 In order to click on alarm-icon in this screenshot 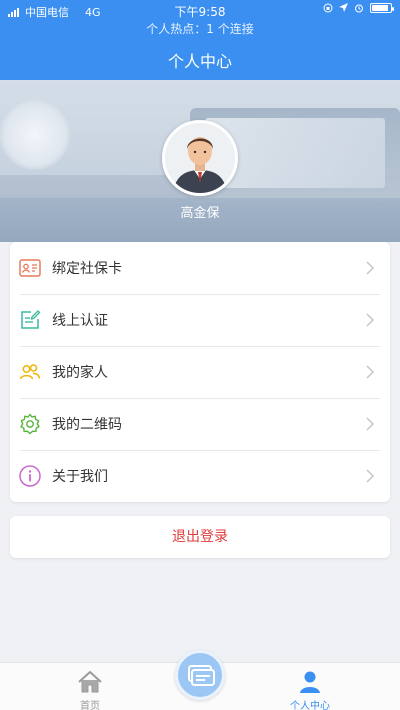, I will do `click(359, 8)`.